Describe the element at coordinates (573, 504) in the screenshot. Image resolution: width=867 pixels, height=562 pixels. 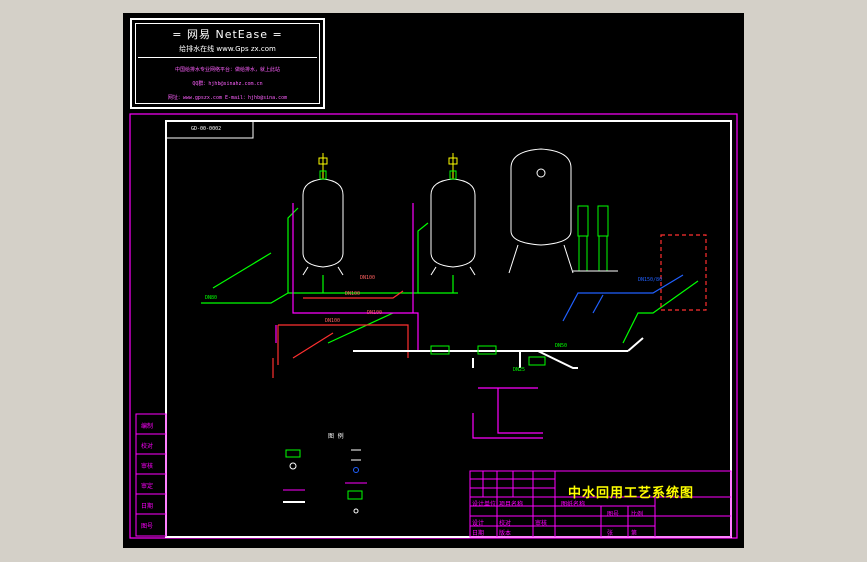
I see `tb-r1-c3: 图纸名称` at that location.